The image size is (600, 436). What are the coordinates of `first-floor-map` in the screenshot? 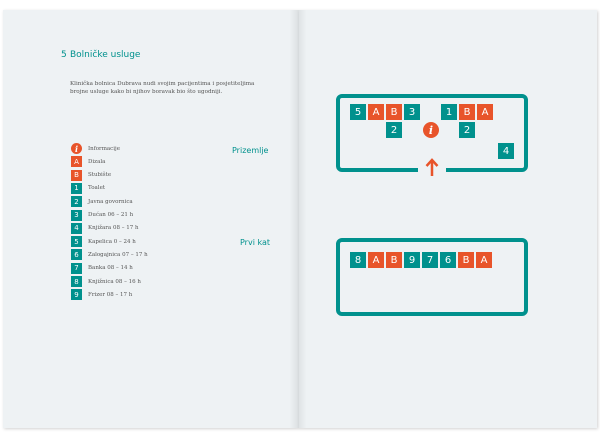 It's located at (432, 277).